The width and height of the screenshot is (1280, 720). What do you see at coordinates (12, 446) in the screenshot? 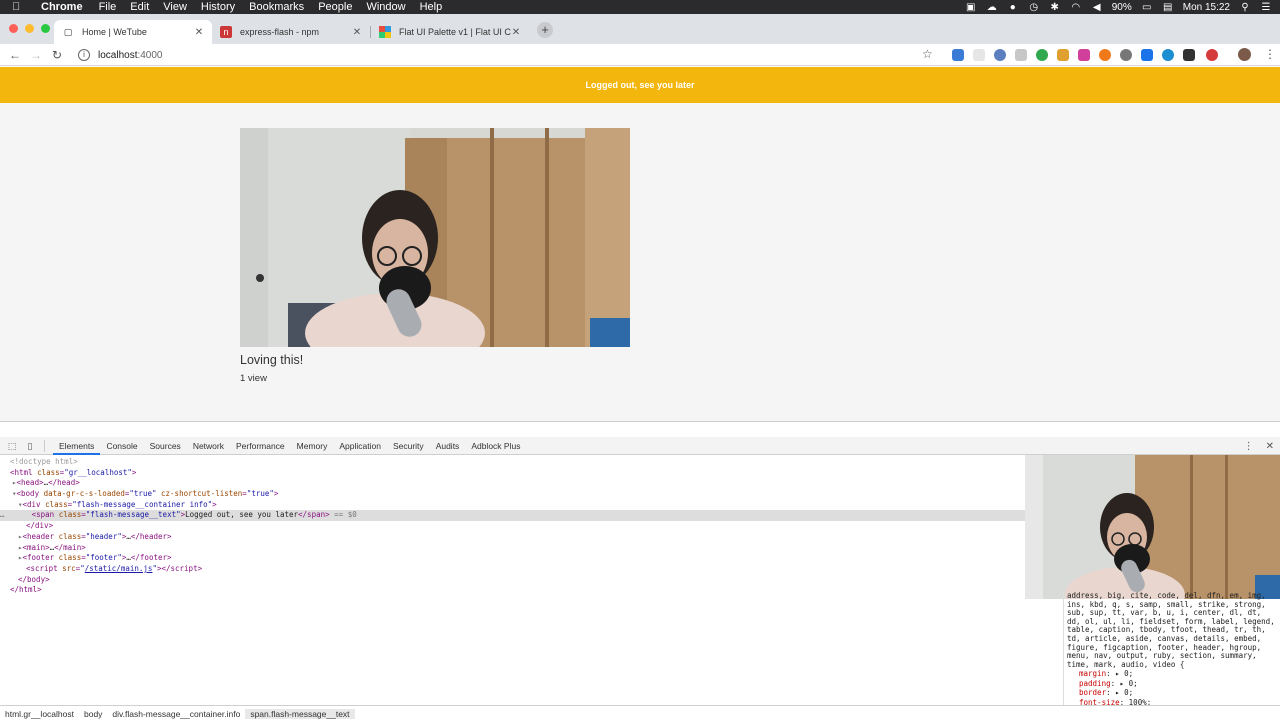
I see `inspect-element-icon: ⬚` at bounding box center [12, 446].